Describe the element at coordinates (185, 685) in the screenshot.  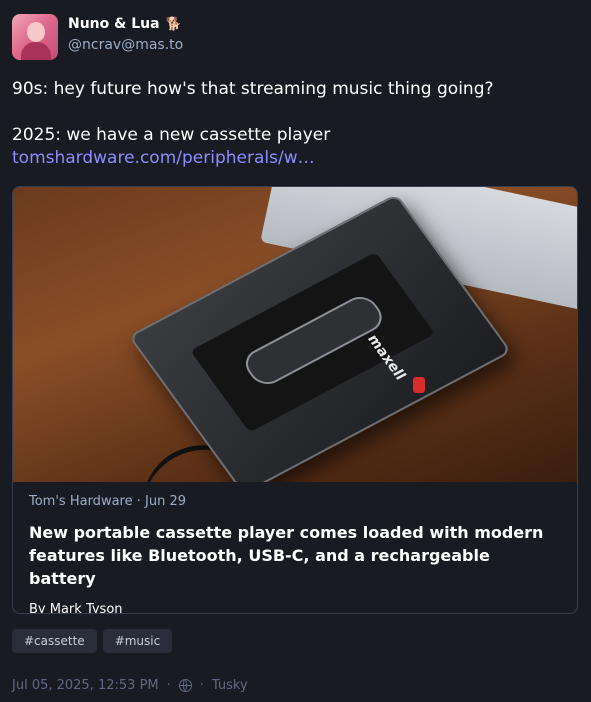
I see `globe-icon` at that location.